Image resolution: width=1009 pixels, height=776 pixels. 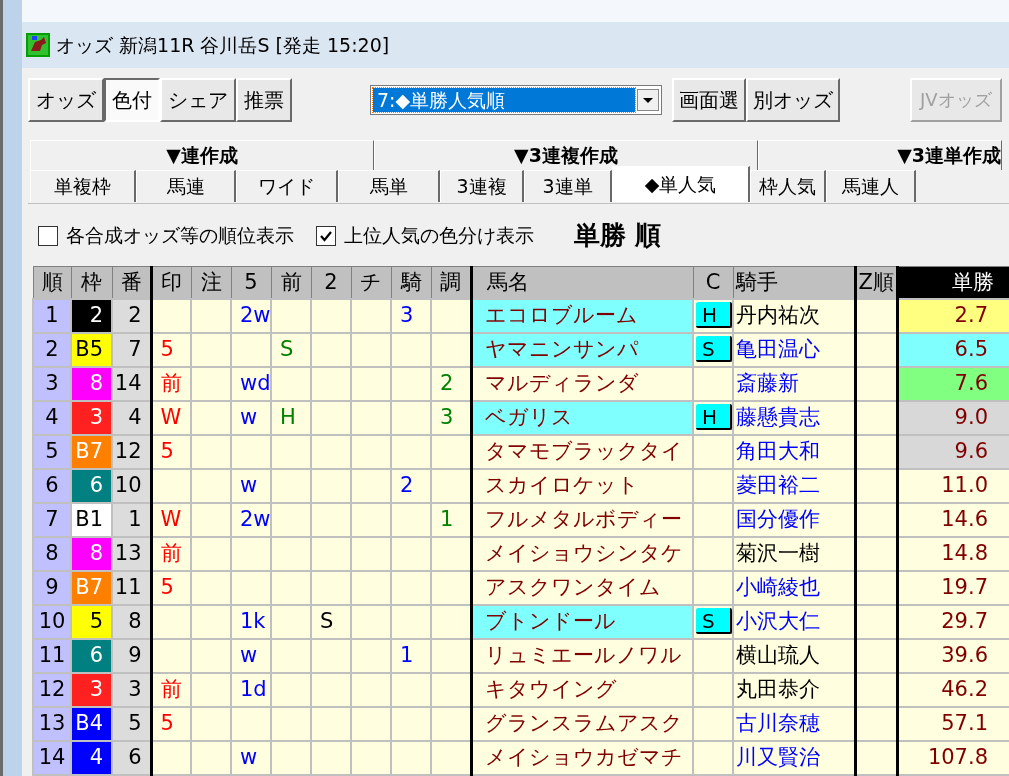 What do you see at coordinates (794, 282) in the screenshot?
I see `column-header: 騎手` at bounding box center [794, 282].